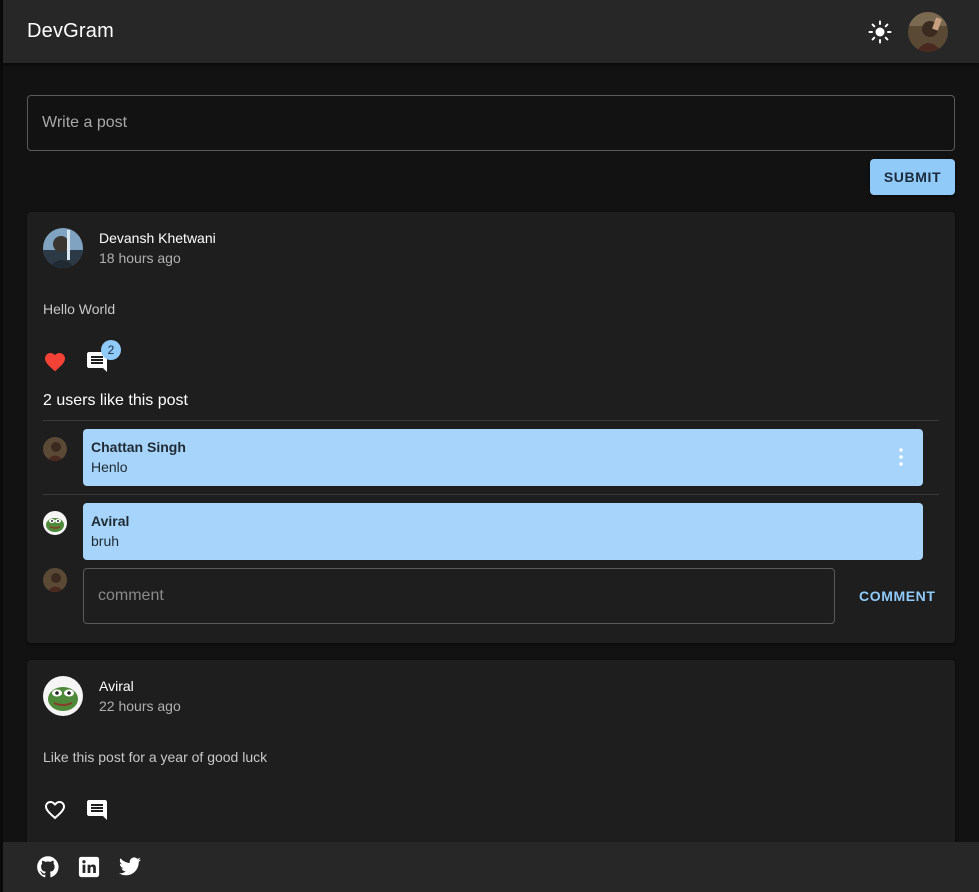  I want to click on comment-composer: COMMENT, so click(491, 596).